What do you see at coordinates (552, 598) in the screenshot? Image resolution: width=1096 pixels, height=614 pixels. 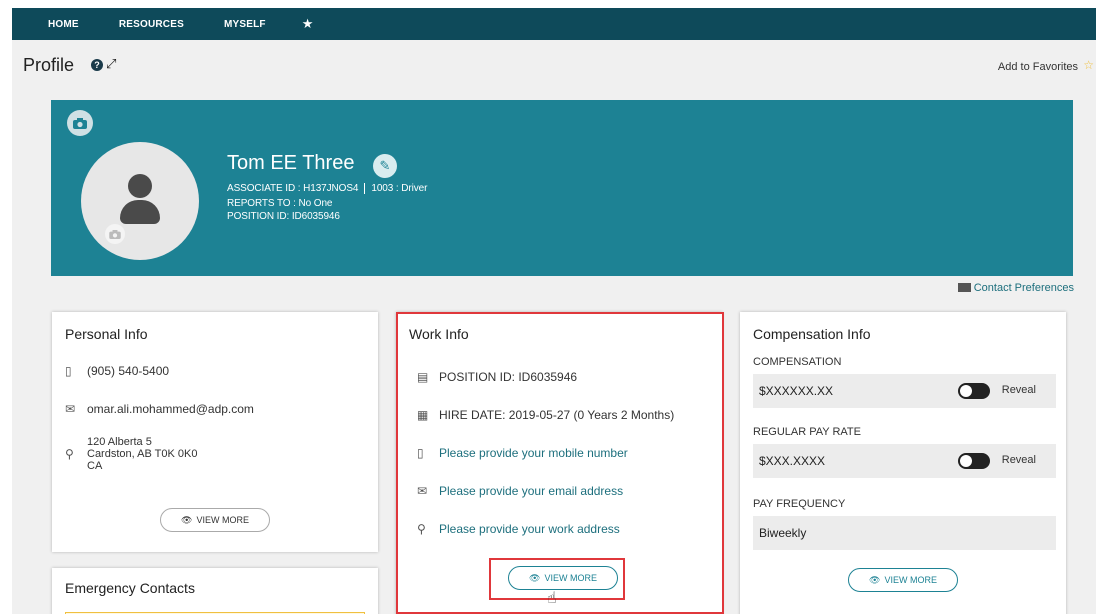 I see `hand-cursor-icon: ☝` at bounding box center [552, 598].